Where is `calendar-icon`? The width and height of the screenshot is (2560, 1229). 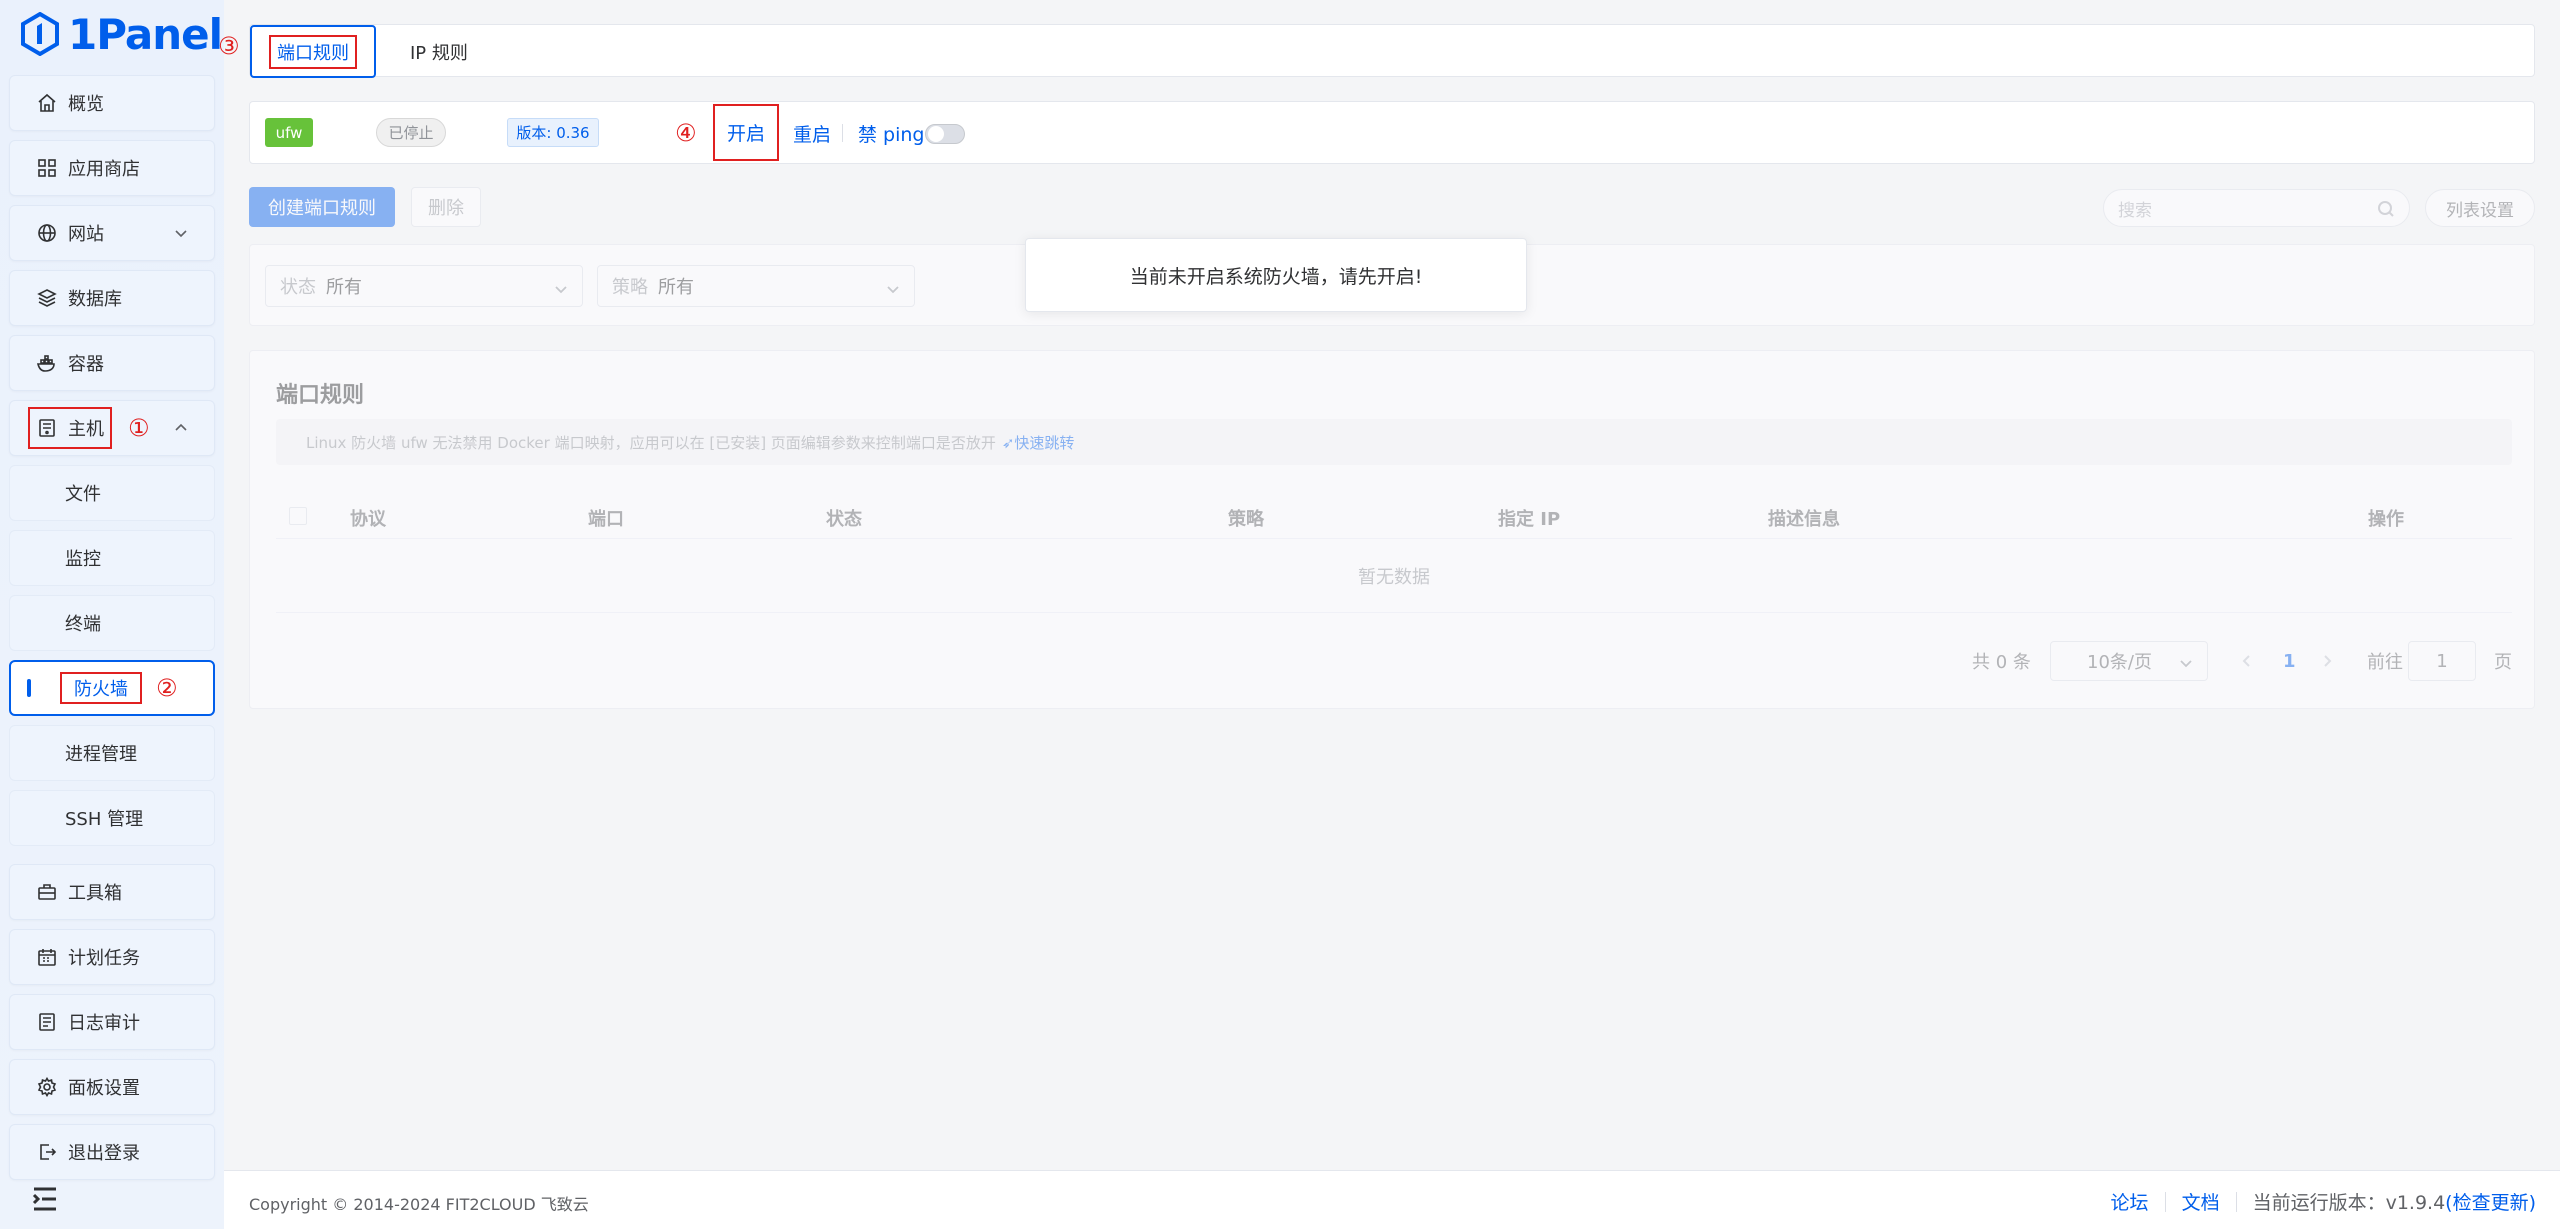
calendar-icon is located at coordinates (47, 957).